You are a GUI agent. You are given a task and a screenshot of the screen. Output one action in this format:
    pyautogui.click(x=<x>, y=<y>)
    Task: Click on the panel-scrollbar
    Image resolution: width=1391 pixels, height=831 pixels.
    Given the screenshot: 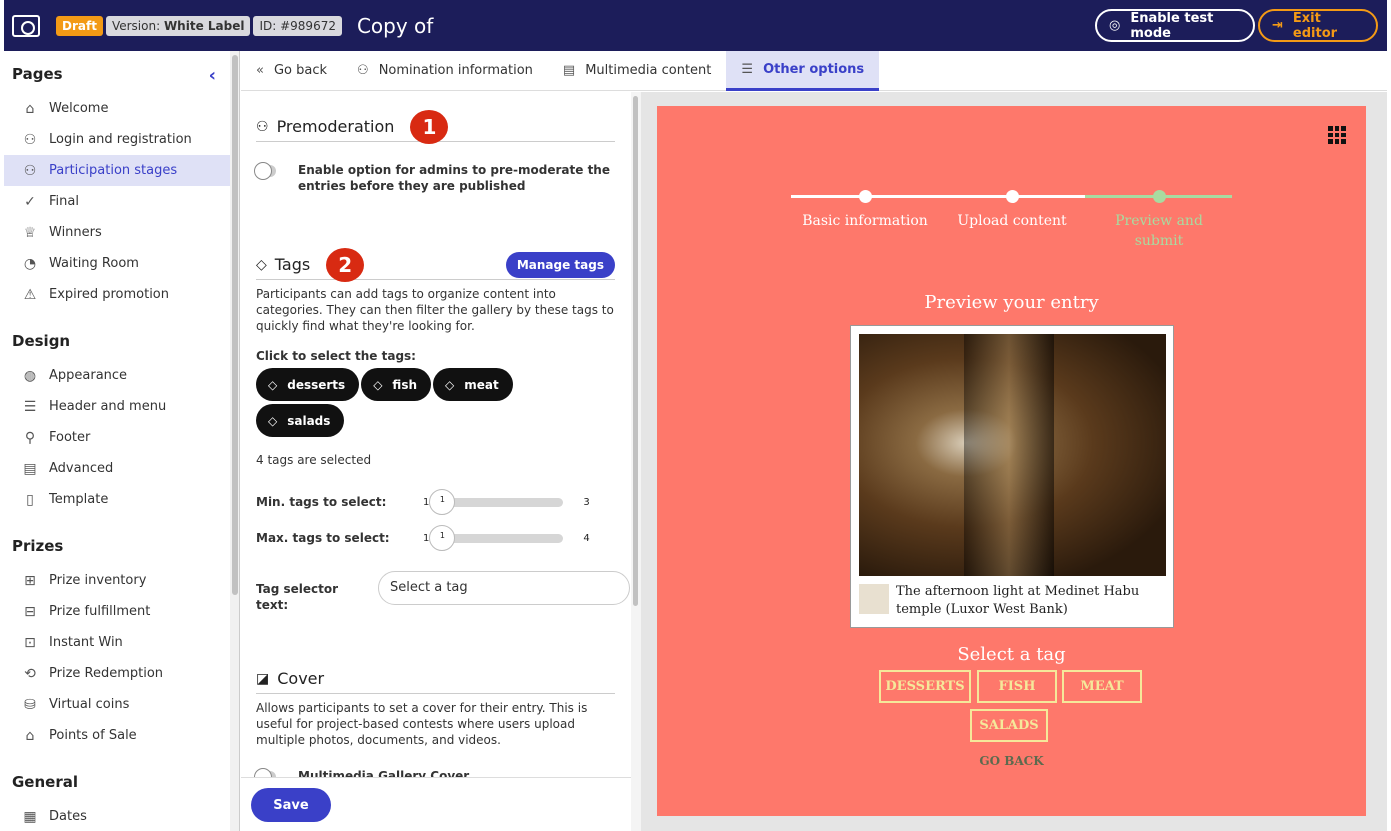 What is the action you would take?
    pyautogui.click(x=636, y=461)
    